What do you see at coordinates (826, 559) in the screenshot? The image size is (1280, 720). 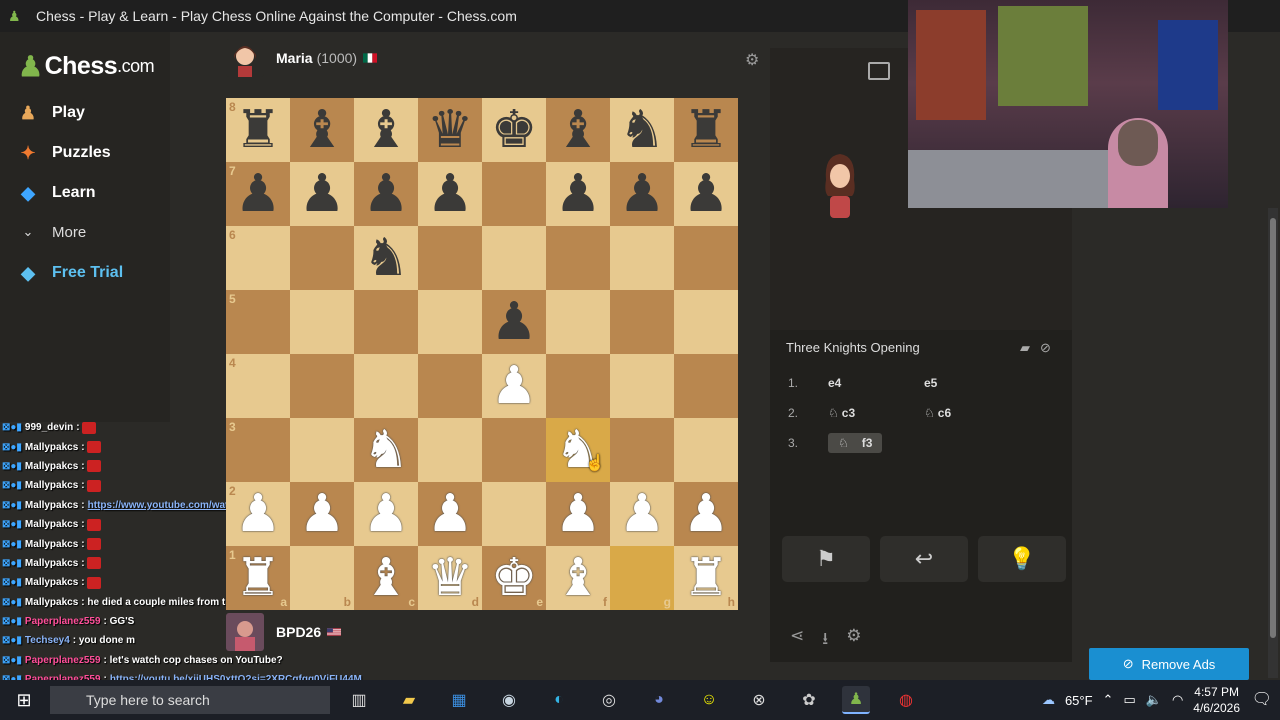 I see `resign-button: ⚑` at bounding box center [826, 559].